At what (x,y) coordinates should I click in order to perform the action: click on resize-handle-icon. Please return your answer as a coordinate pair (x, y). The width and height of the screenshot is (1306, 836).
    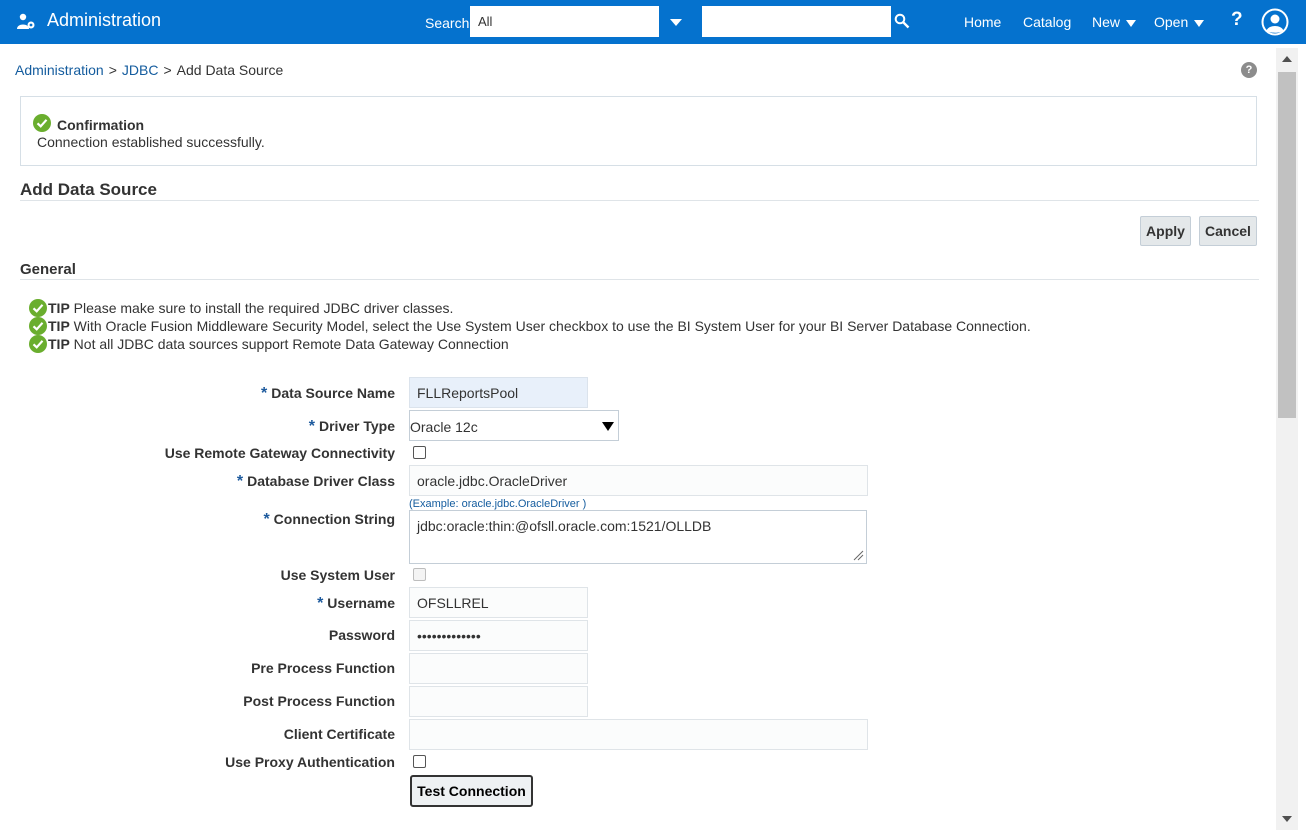
    Looking at the image, I should click on (858, 555).